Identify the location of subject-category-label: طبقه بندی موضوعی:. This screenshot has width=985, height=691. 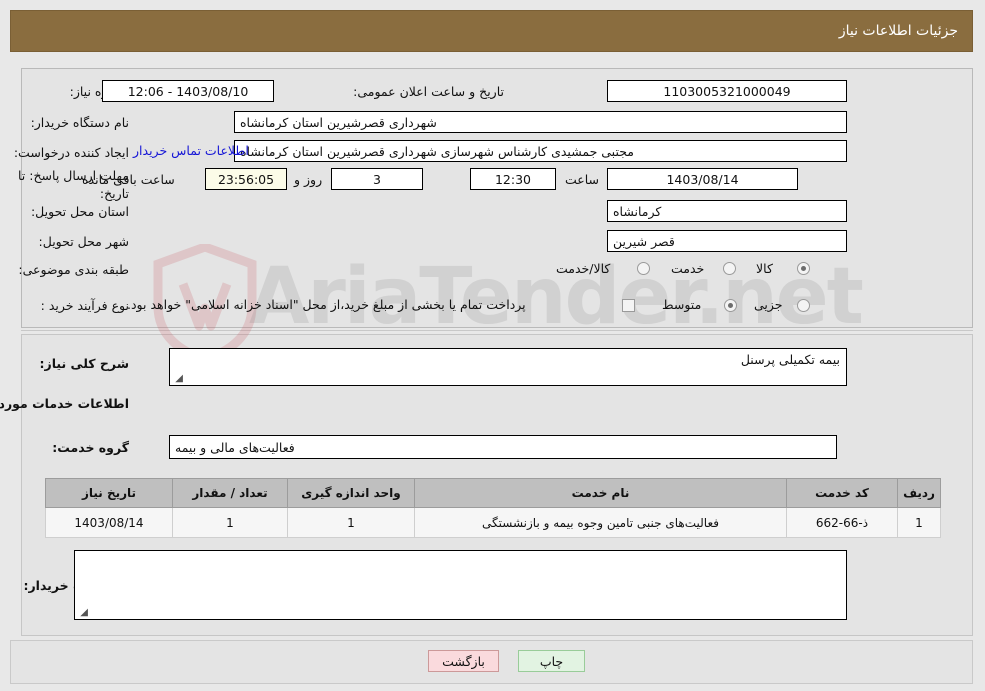
(74, 269).